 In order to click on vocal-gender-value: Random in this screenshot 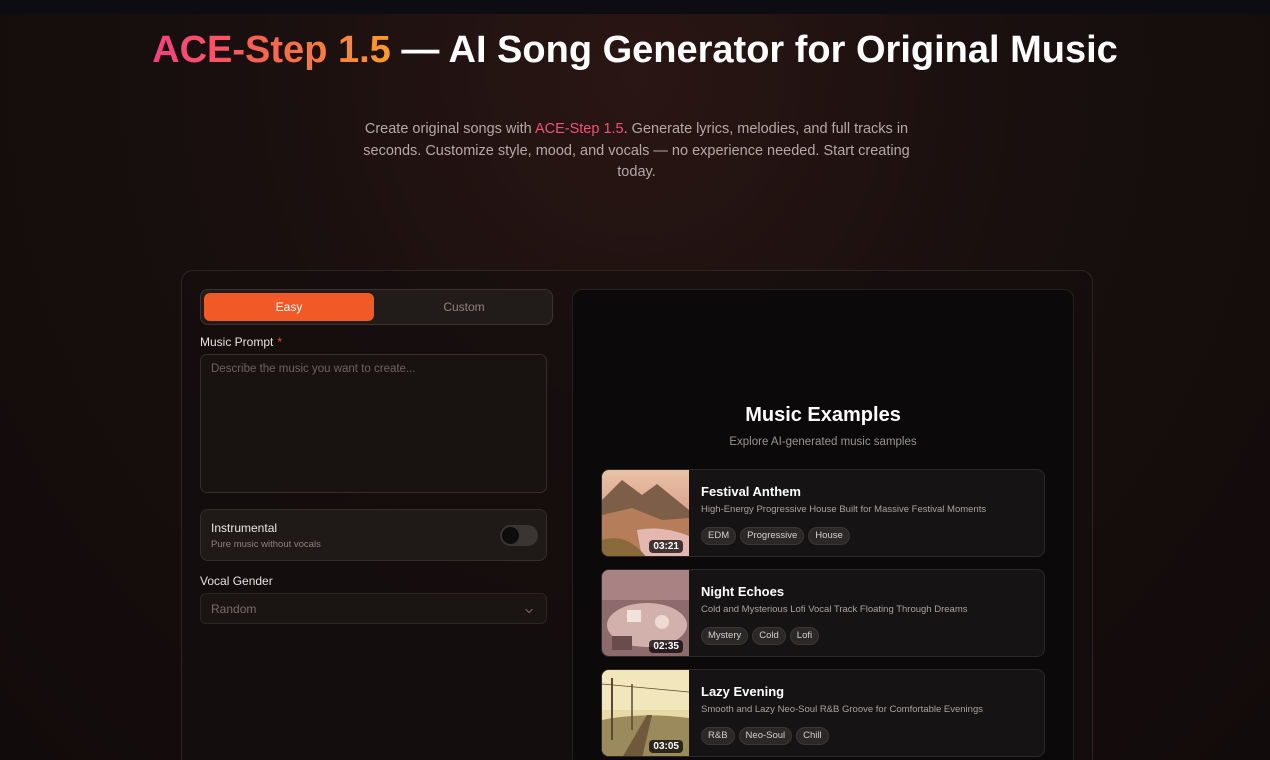, I will do `click(234, 609)`.